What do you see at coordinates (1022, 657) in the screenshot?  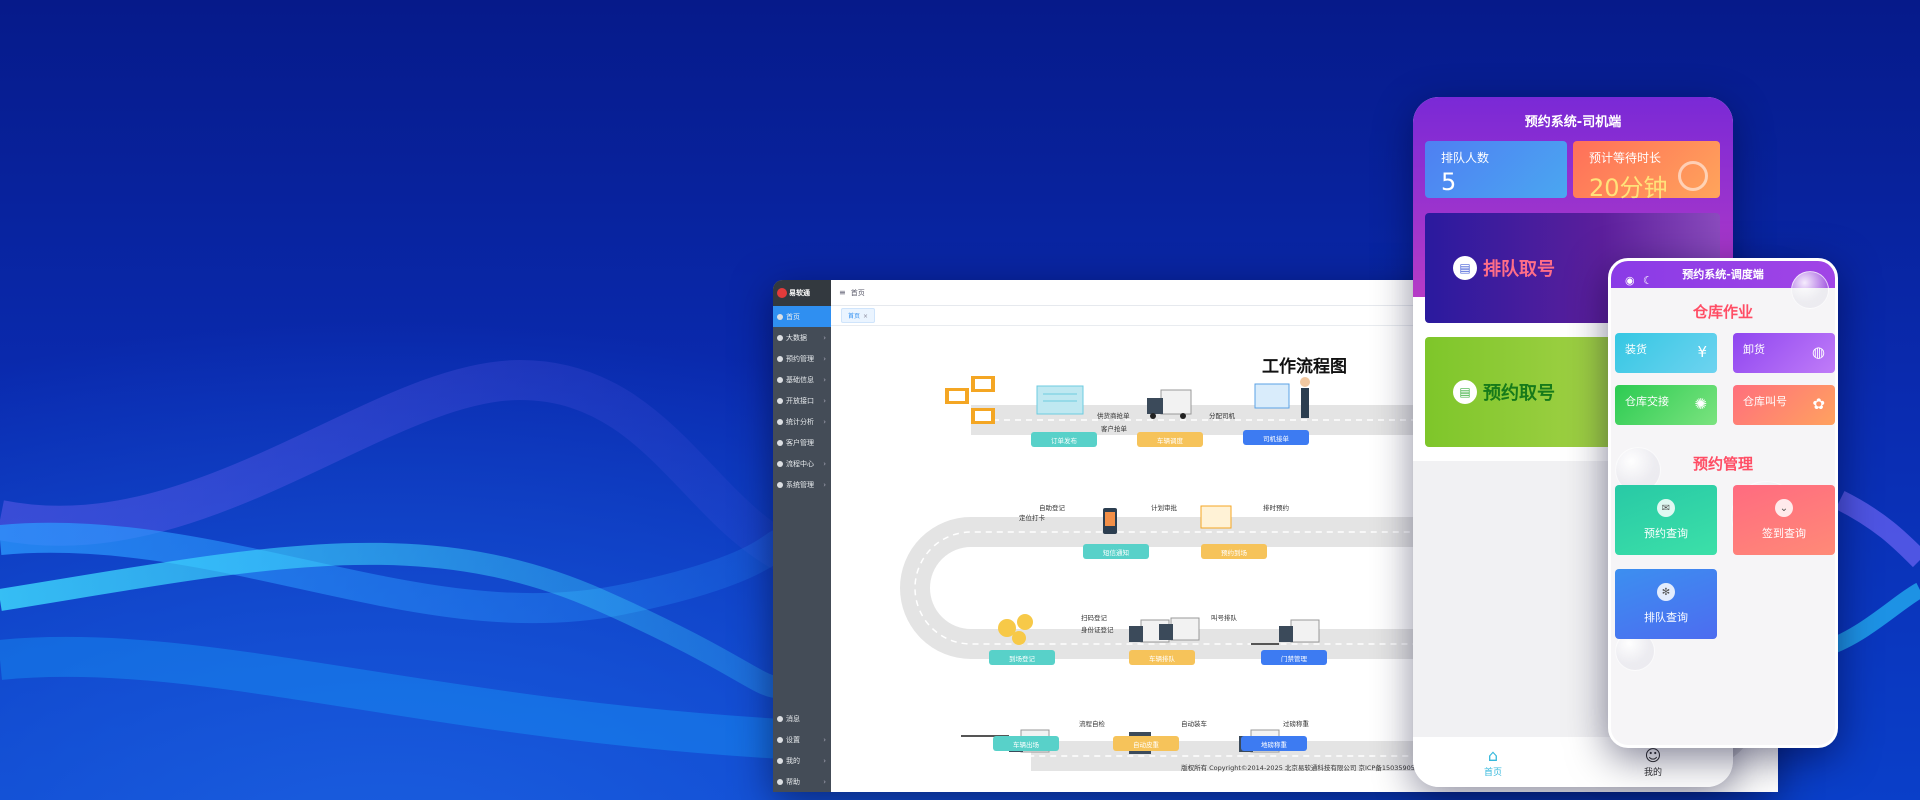 I see `step-arrival-register: 到场登记` at bounding box center [1022, 657].